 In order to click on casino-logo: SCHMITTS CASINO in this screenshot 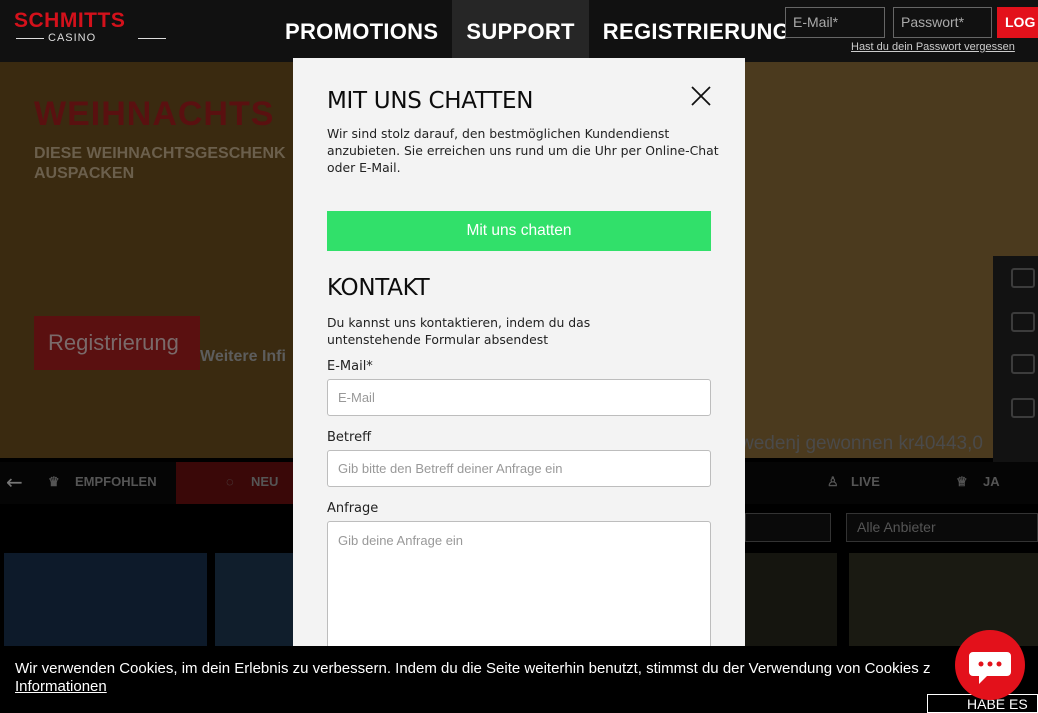, I will do `click(90, 31)`.